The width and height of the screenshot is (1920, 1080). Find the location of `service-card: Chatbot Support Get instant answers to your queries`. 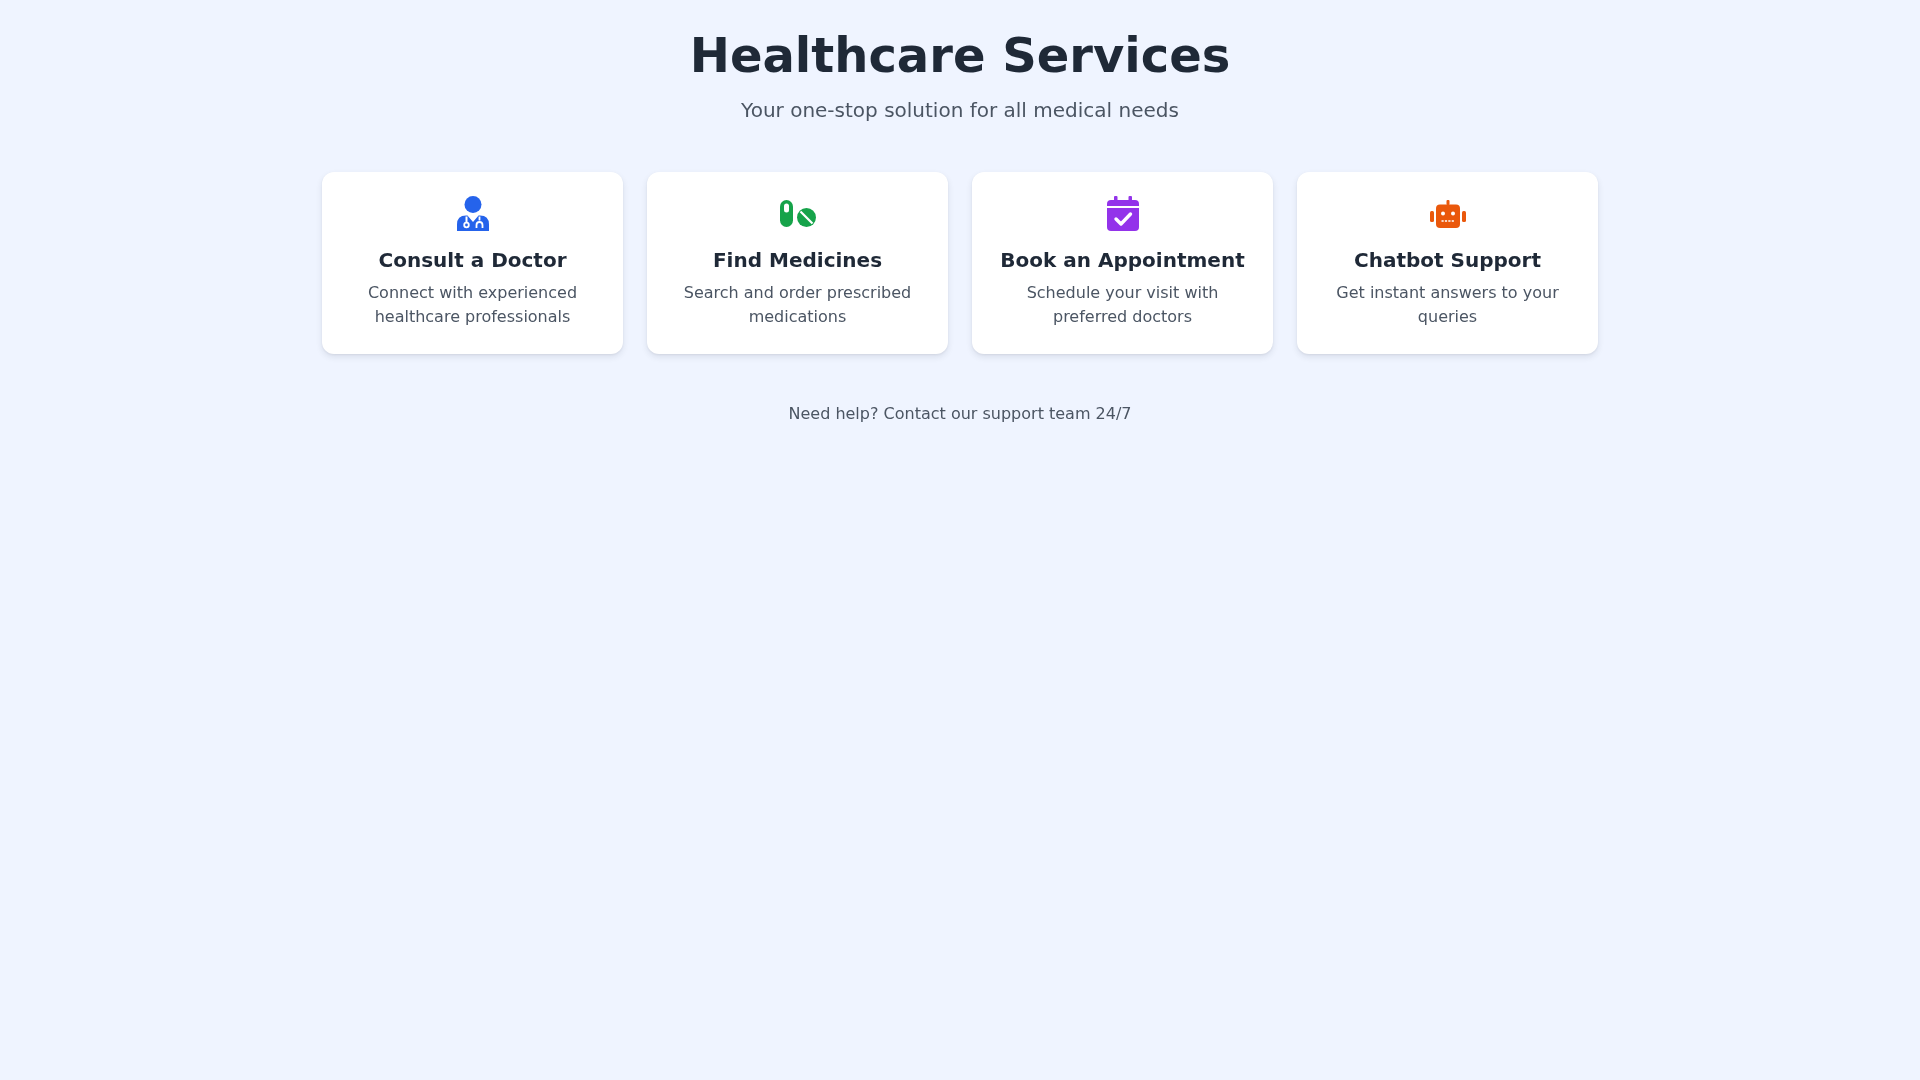

service-card: Chatbot Support Get instant answers to your queries is located at coordinates (1447, 262).